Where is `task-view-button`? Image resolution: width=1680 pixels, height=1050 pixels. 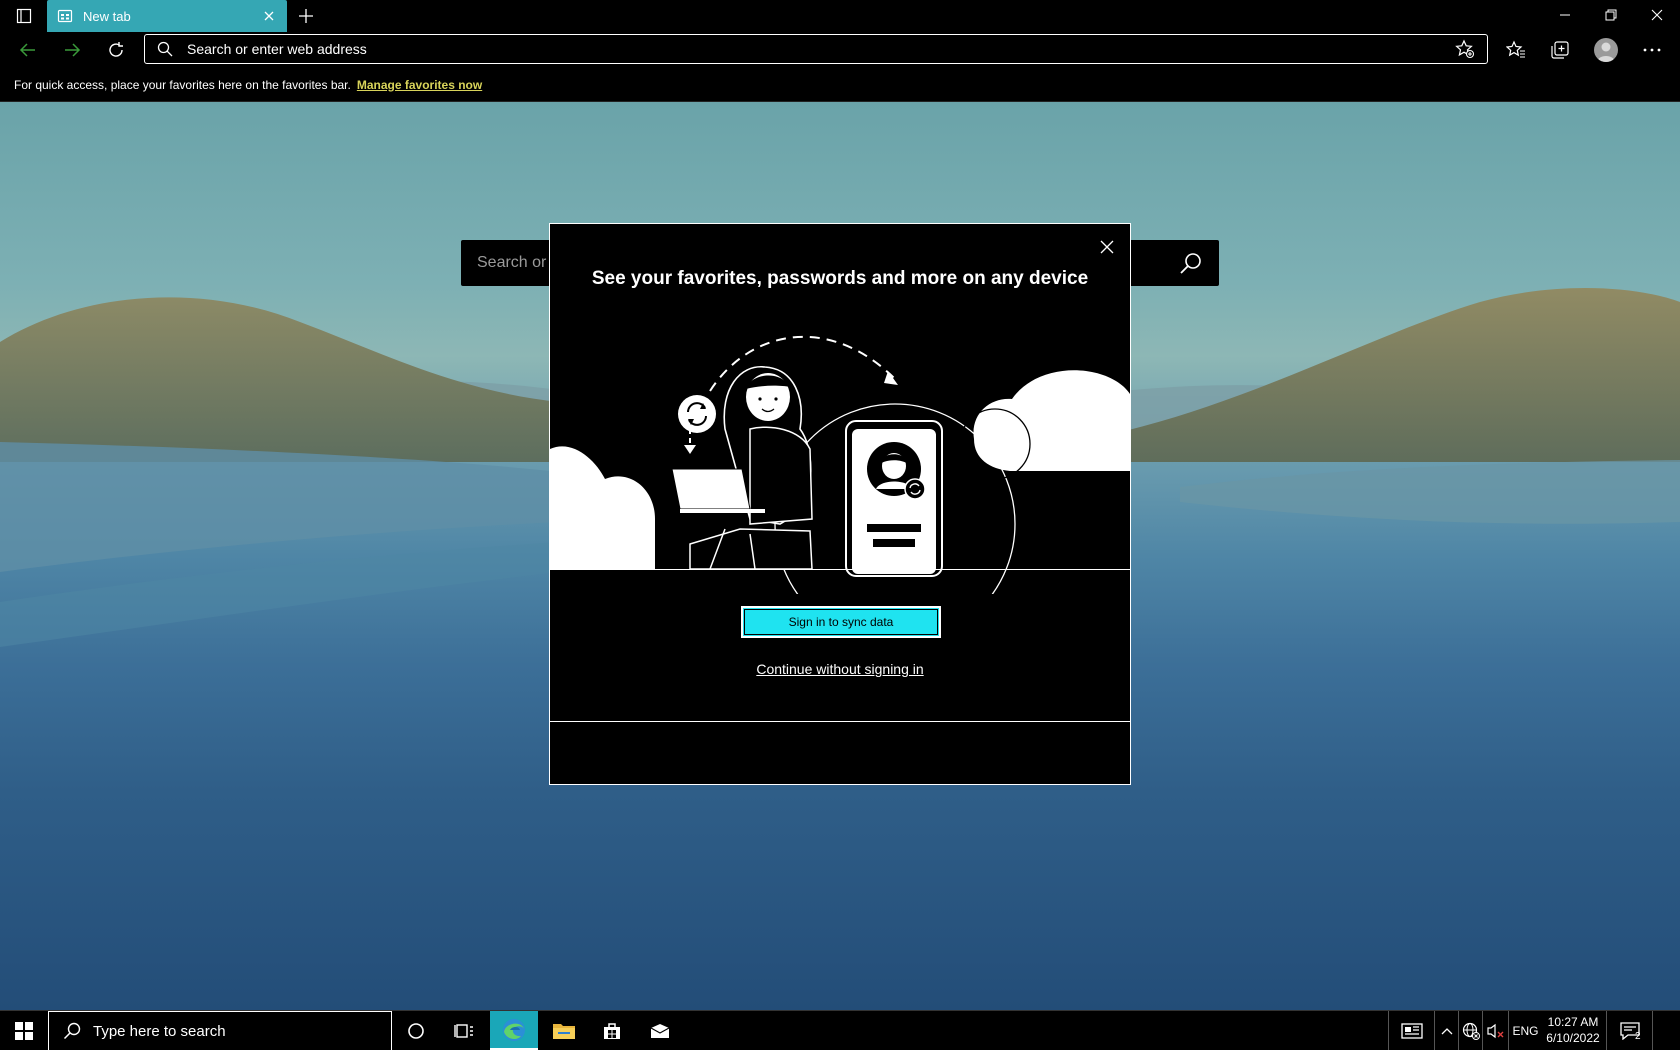 task-view-button is located at coordinates (464, 1030).